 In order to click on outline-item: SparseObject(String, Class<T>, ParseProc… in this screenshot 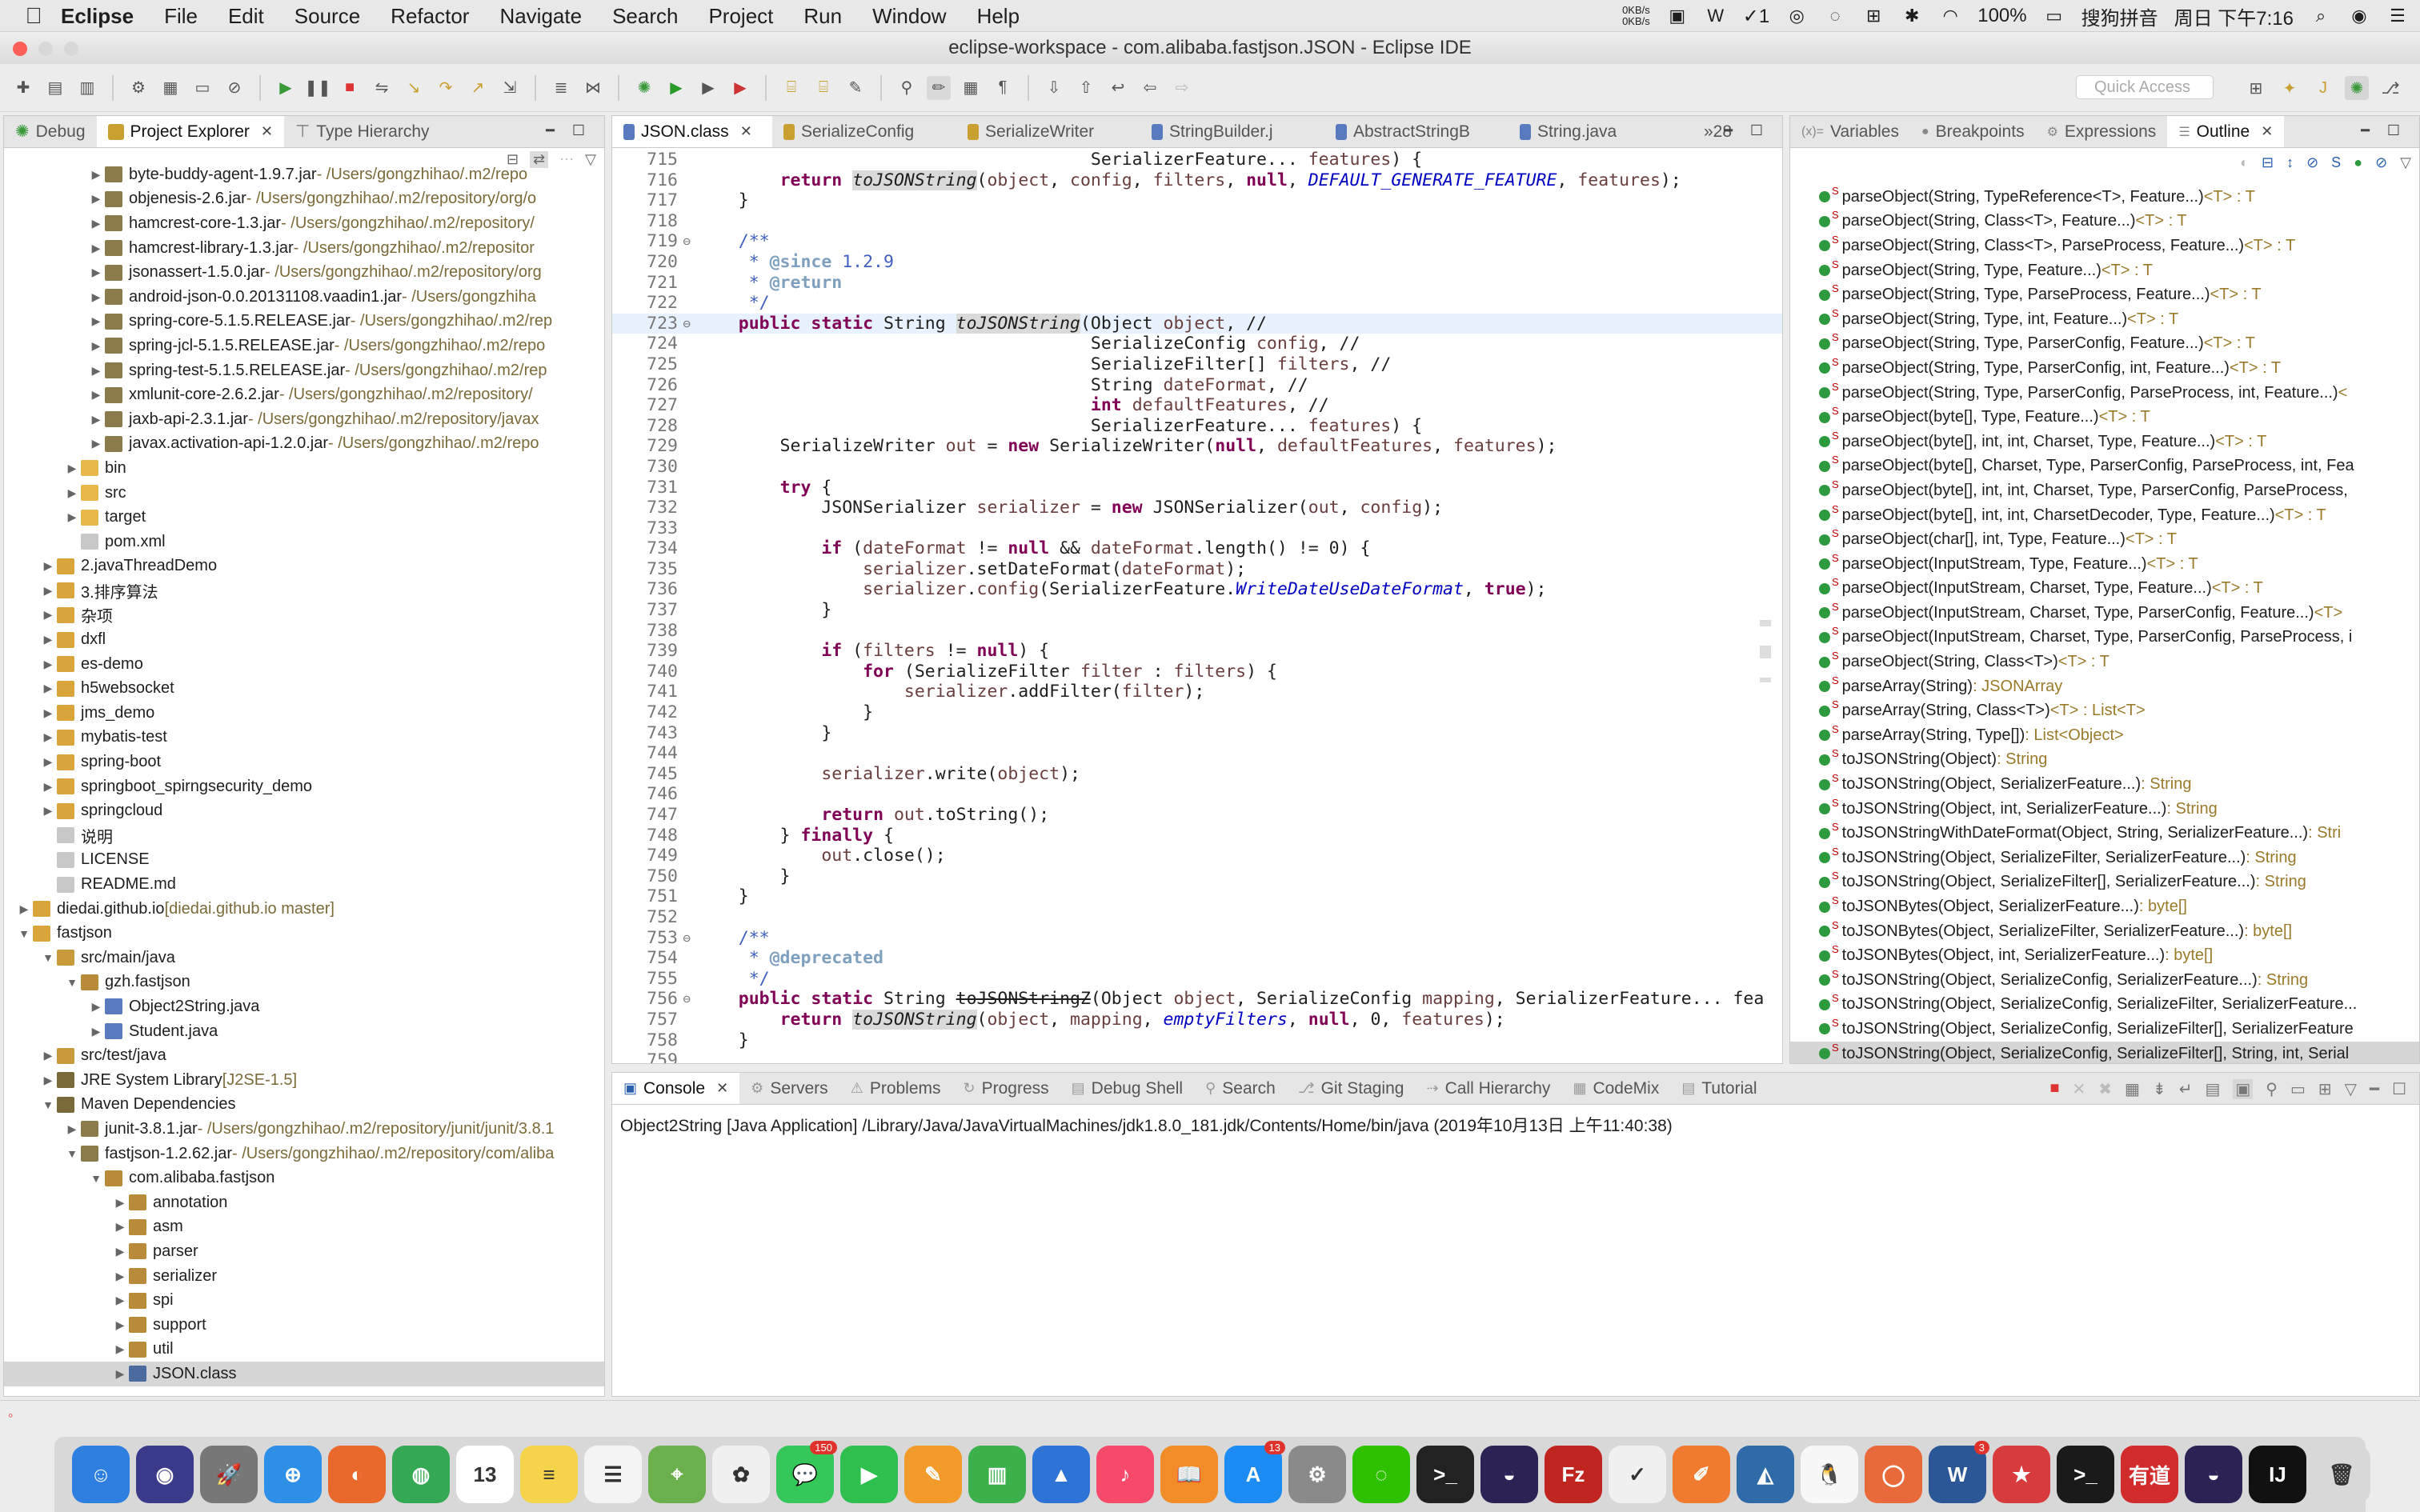, I will do `click(2104, 246)`.